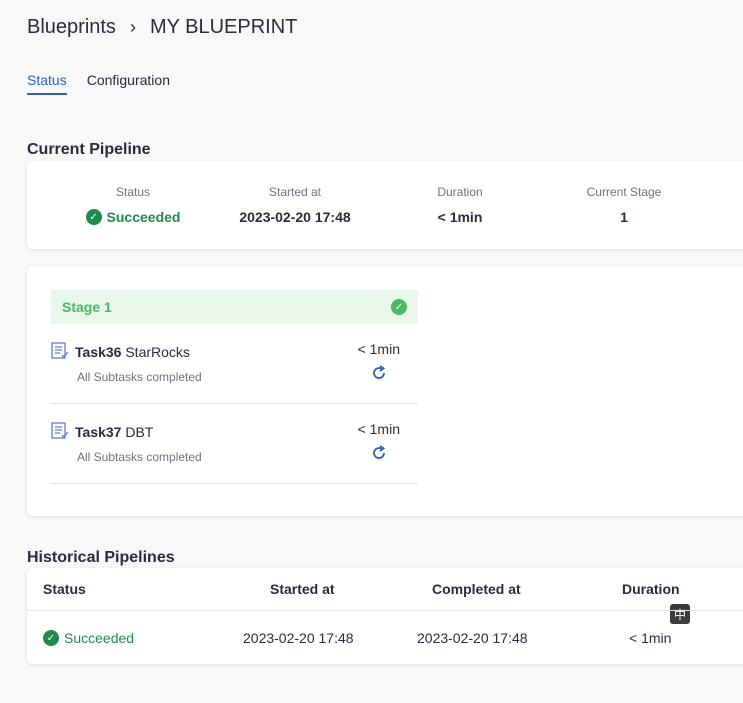  I want to click on column-header-status: Status, so click(64, 589).